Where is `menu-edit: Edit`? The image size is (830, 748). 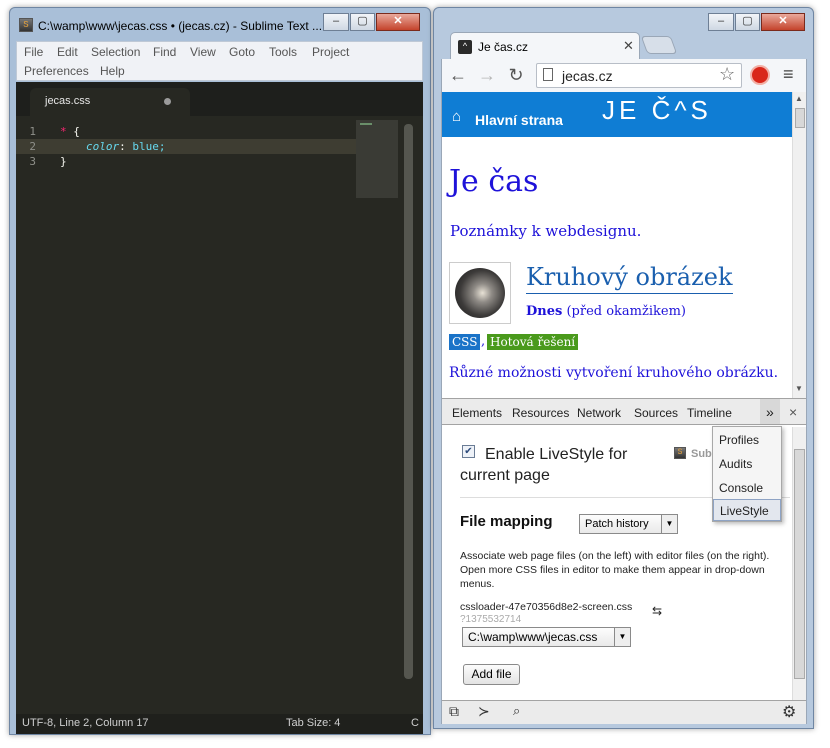 menu-edit: Edit is located at coordinates (67, 52).